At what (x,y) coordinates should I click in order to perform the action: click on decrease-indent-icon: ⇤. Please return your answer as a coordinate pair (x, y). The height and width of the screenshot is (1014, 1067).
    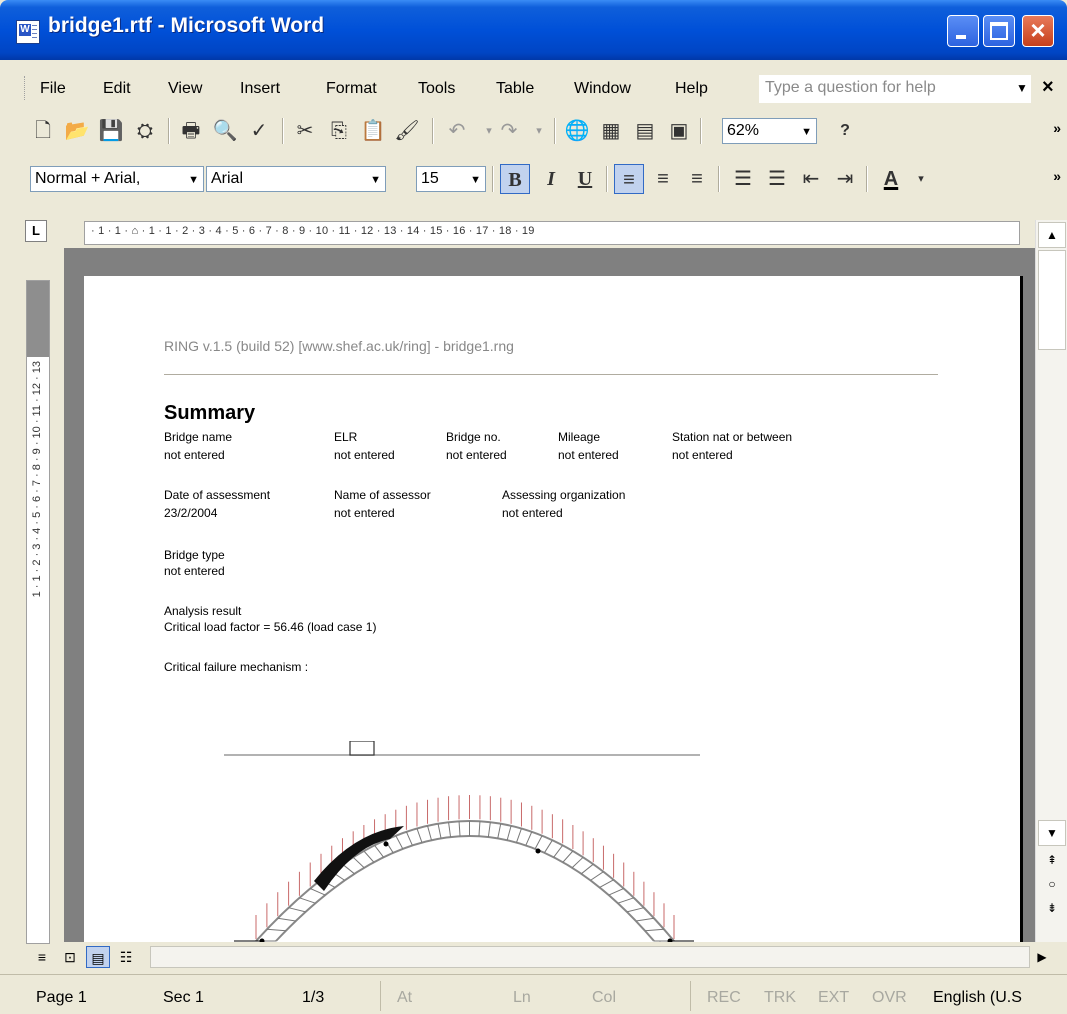
    Looking at the image, I should click on (811, 179).